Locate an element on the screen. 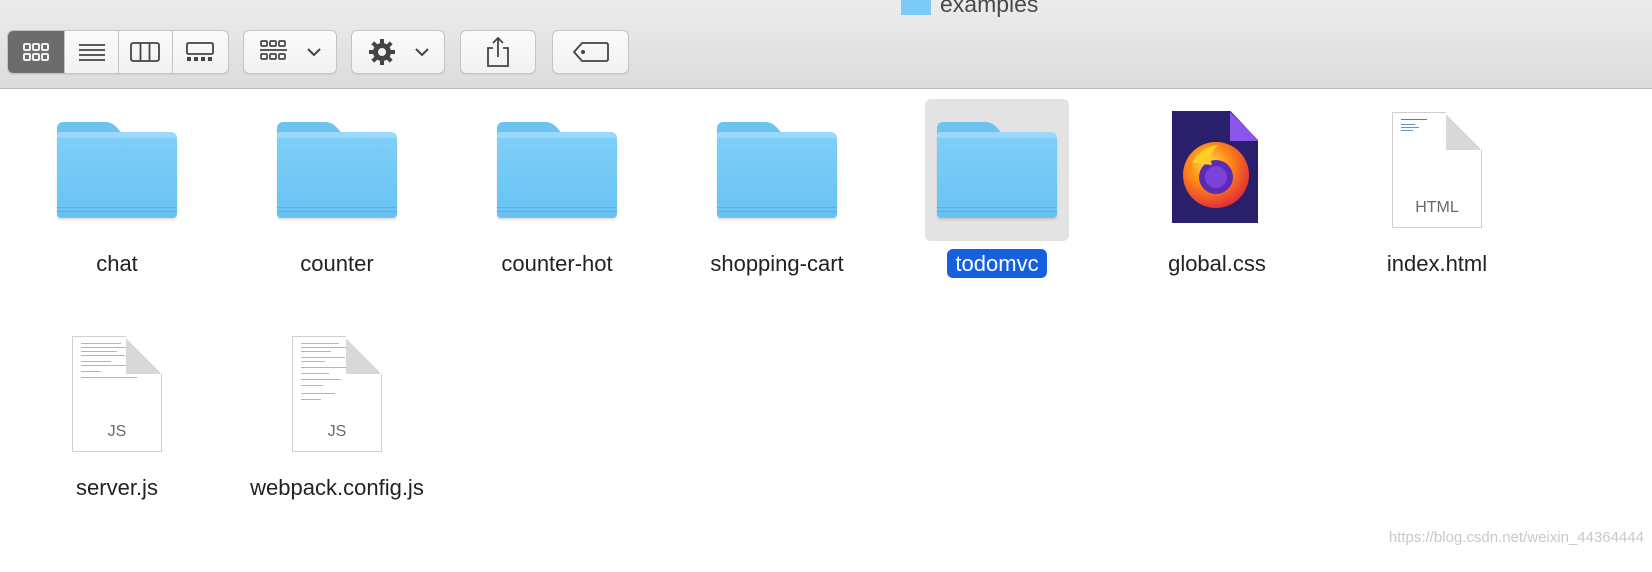 Image resolution: width=1652 pixels, height=572 pixels. group-by-icon is located at coordinates (274, 52).